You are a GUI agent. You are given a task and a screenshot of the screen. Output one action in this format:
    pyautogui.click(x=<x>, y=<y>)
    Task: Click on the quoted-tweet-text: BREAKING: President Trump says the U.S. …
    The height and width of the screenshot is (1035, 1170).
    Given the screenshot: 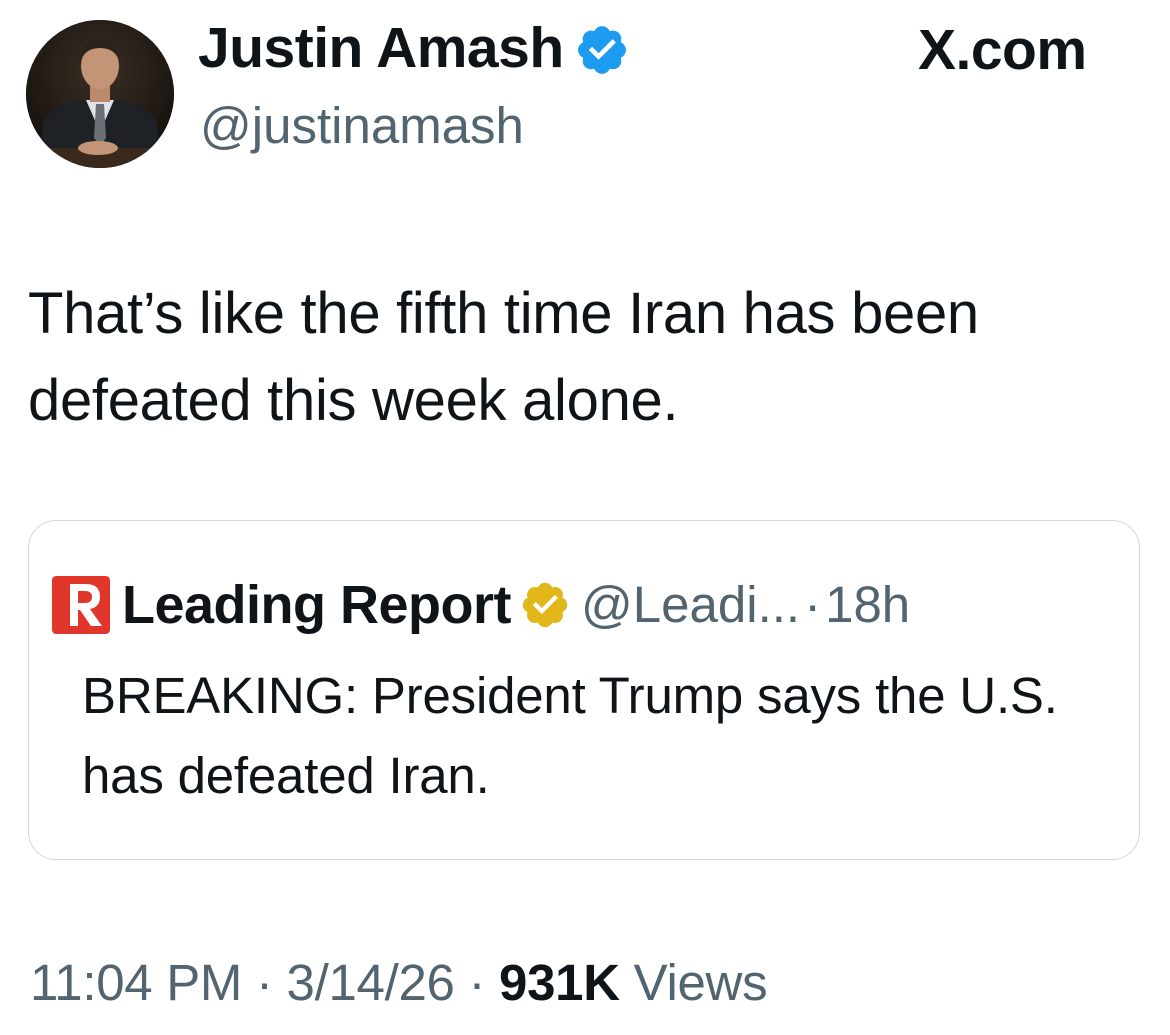 What is the action you would take?
    pyautogui.click(x=570, y=735)
    